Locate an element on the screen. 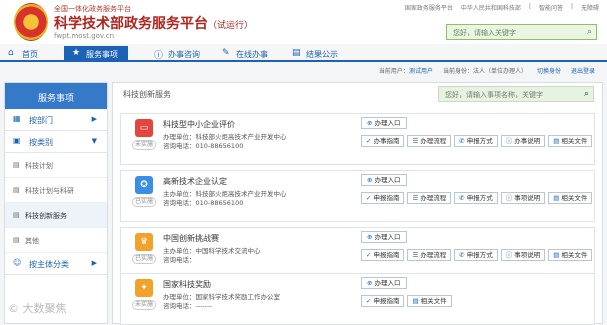 The height and width of the screenshot is (325, 607). edit-icon: ✎ is located at coordinates (226, 53).